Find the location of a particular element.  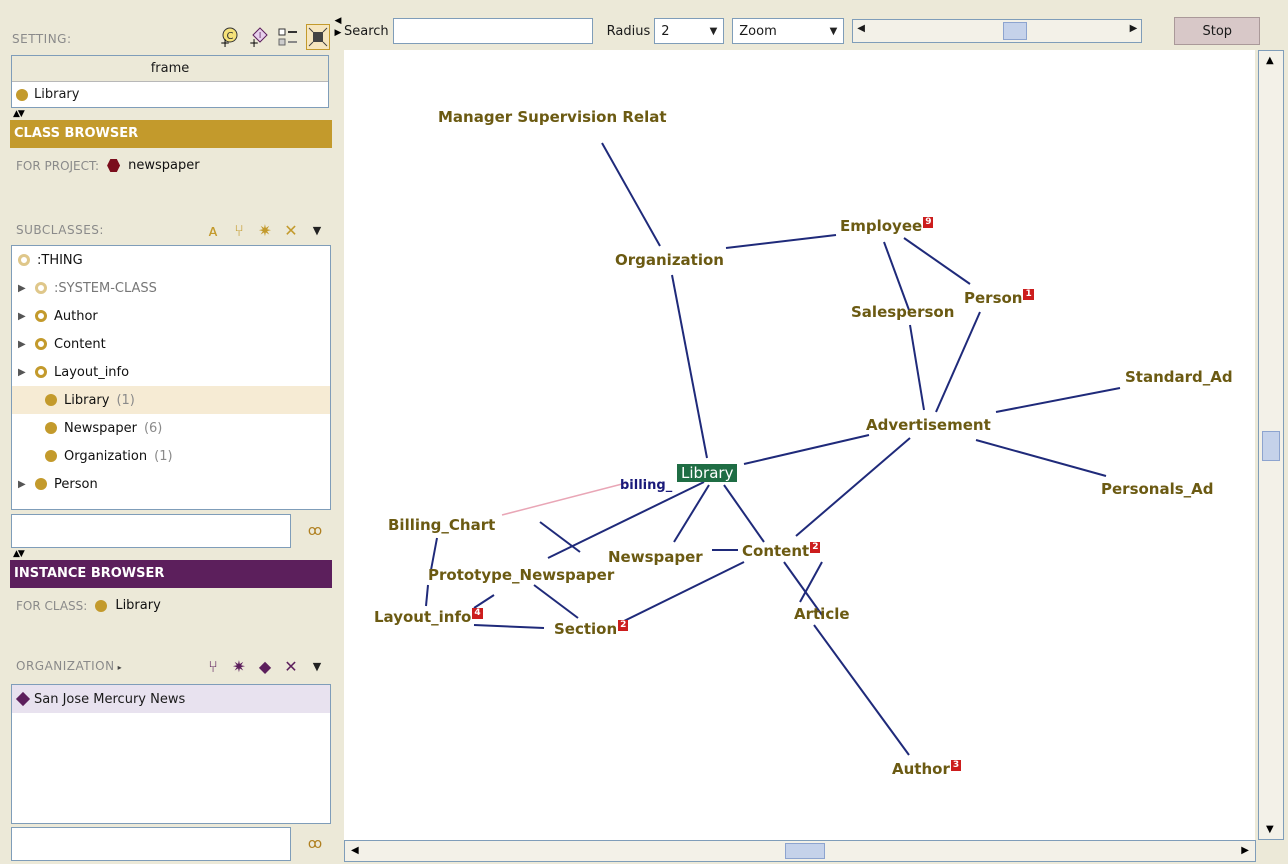

tree-row-organization: Organization (1) is located at coordinates (171, 456).